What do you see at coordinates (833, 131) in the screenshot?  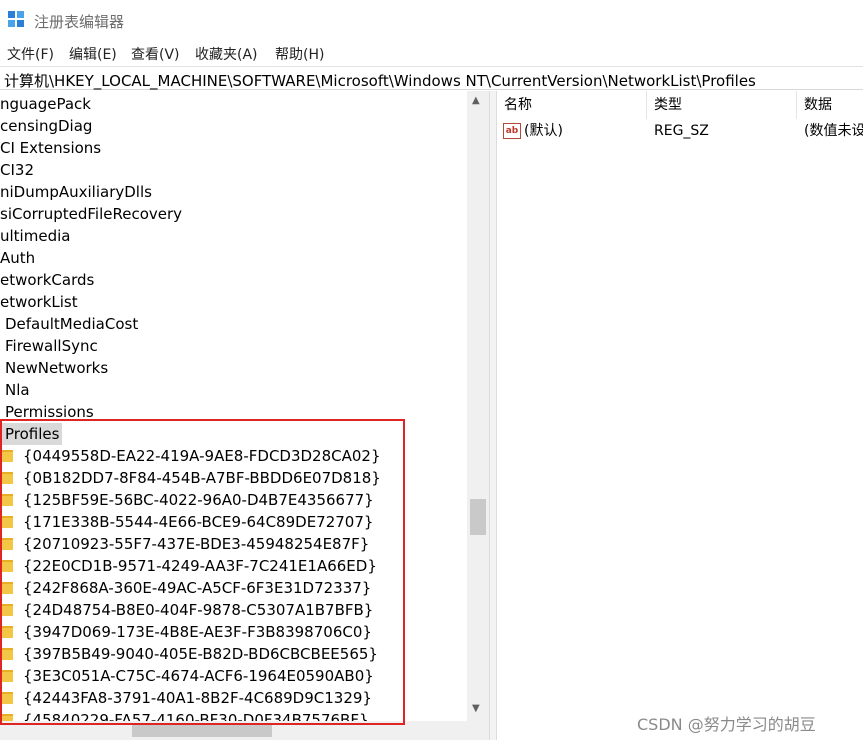 I see `value-data: (数值未设` at bounding box center [833, 131].